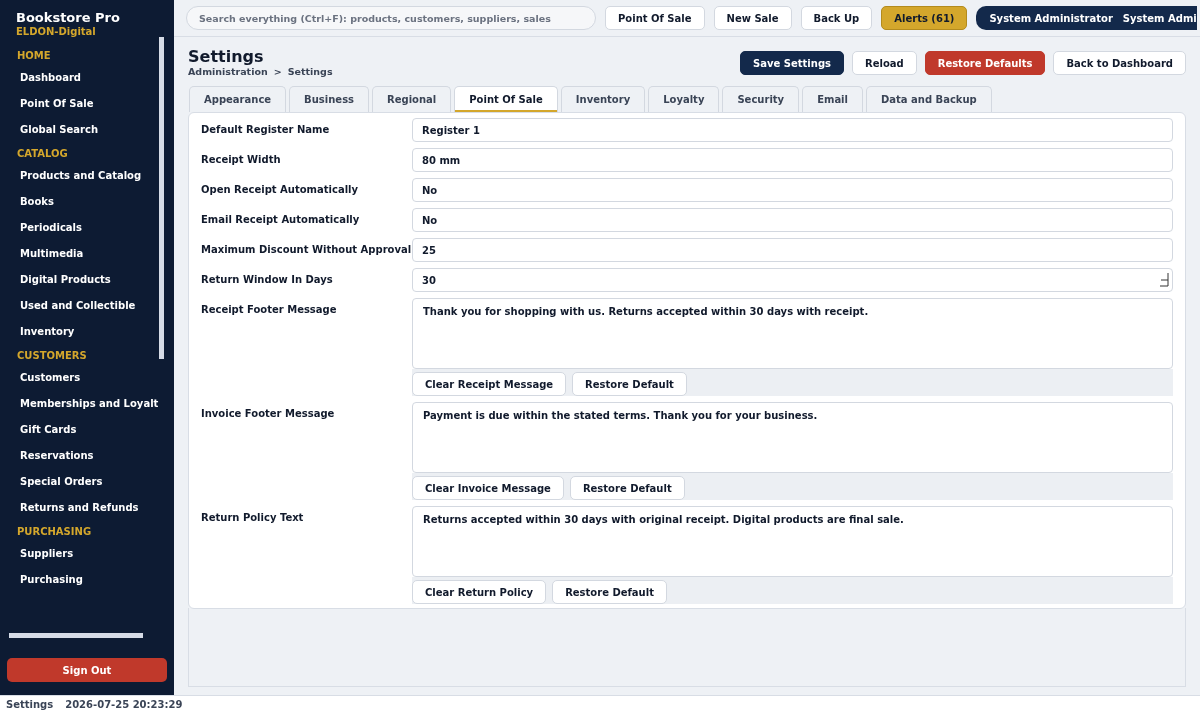 This screenshot has width=1200, height=713. I want to click on sidebar-item: Purchasing, so click(41, 580).